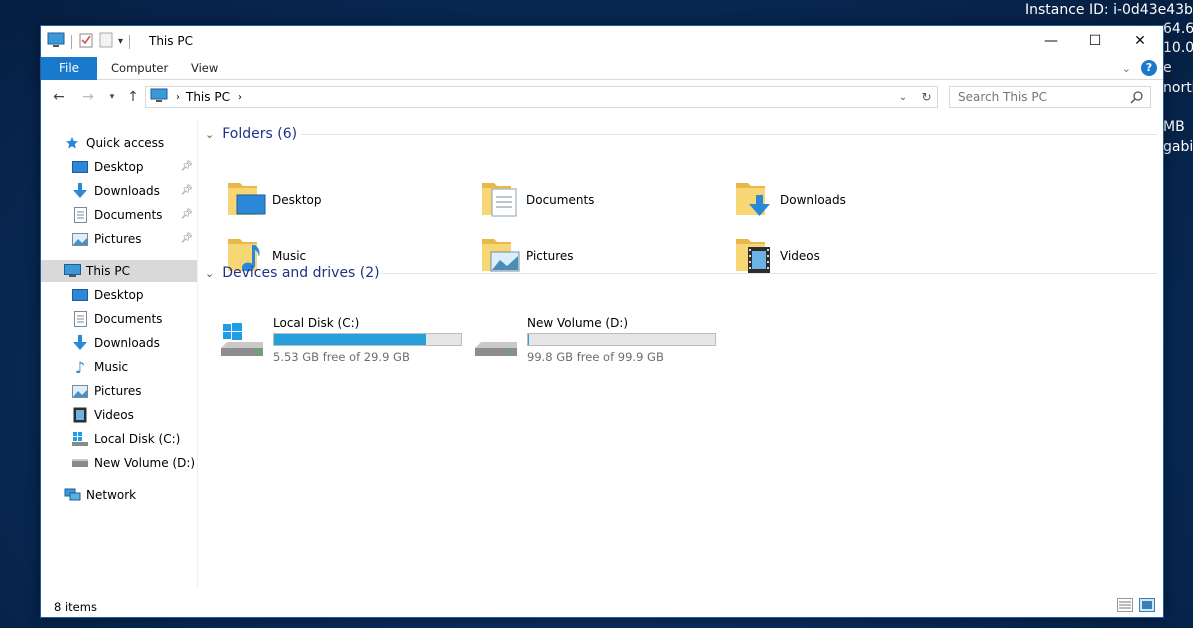 The height and width of the screenshot is (628, 1193). I want to click on sidebar-item-this-pc: This PC, so click(119, 271).